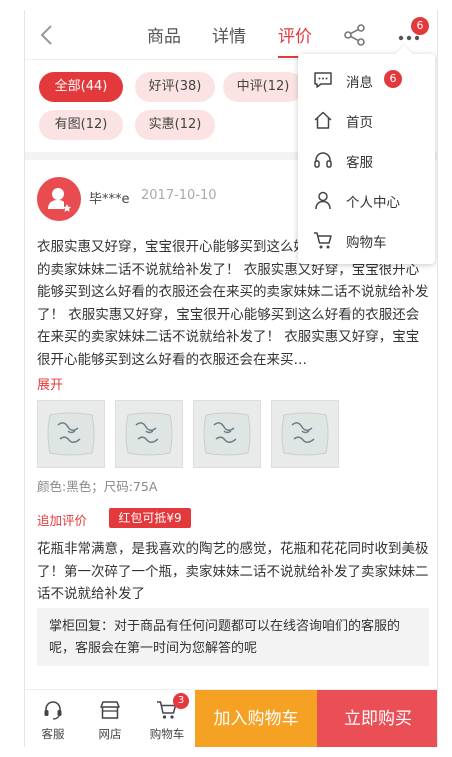  I want to click on filter-good: 好评(38), so click(175, 87).